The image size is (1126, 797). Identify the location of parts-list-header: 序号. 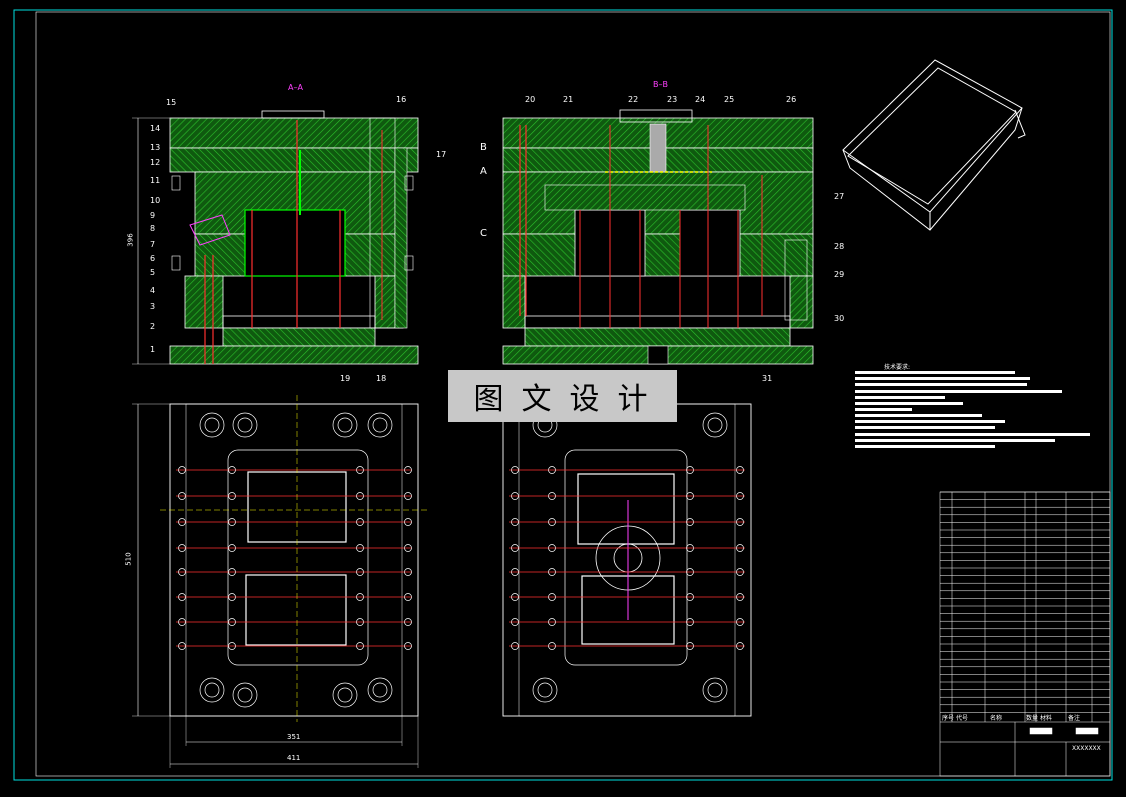
(948, 718).